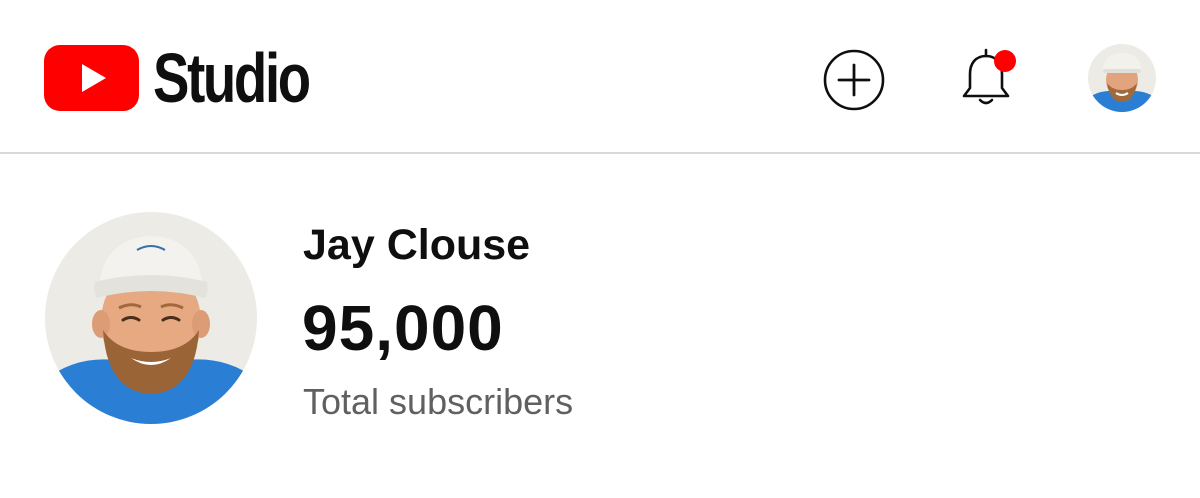 The image size is (1200, 498). Describe the element at coordinates (91, 78) in the screenshot. I see `youtube-logo-icon` at that location.